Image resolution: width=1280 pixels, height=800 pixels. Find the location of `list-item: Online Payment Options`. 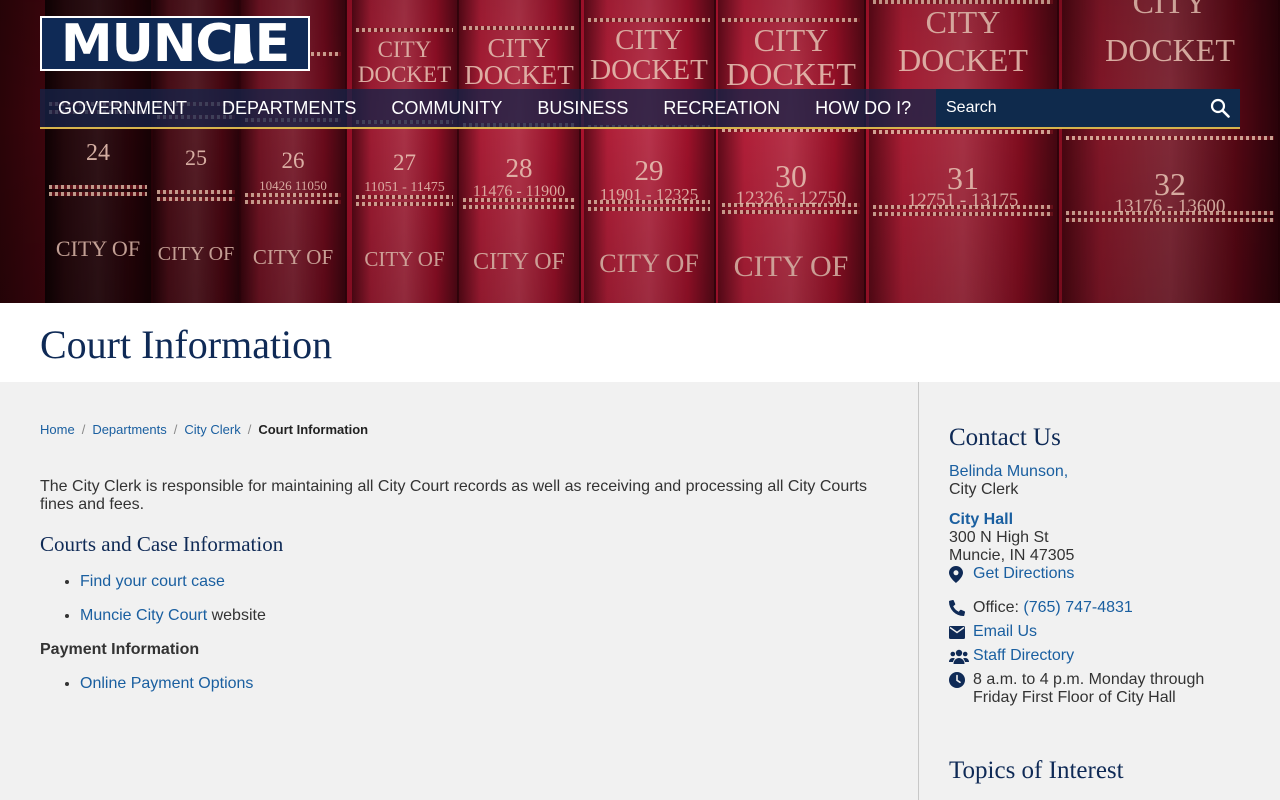

list-item: Online Payment Options is located at coordinates (479, 684).